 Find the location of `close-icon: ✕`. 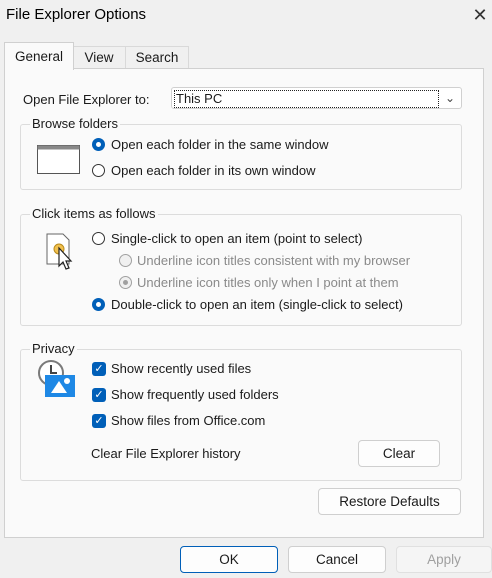

close-icon: ✕ is located at coordinates (480, 15).